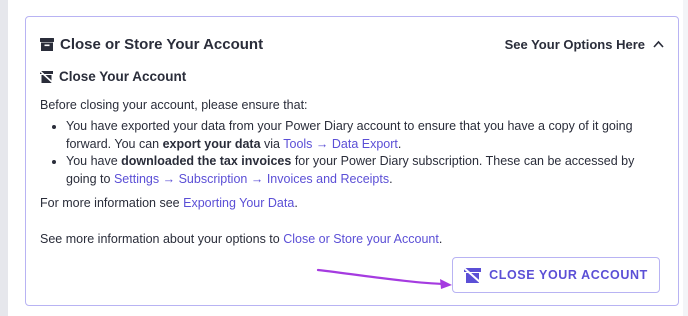 The image size is (688, 316). Describe the element at coordinates (162, 44) in the screenshot. I see `panel-title-text: Close or Store Your Account` at that location.